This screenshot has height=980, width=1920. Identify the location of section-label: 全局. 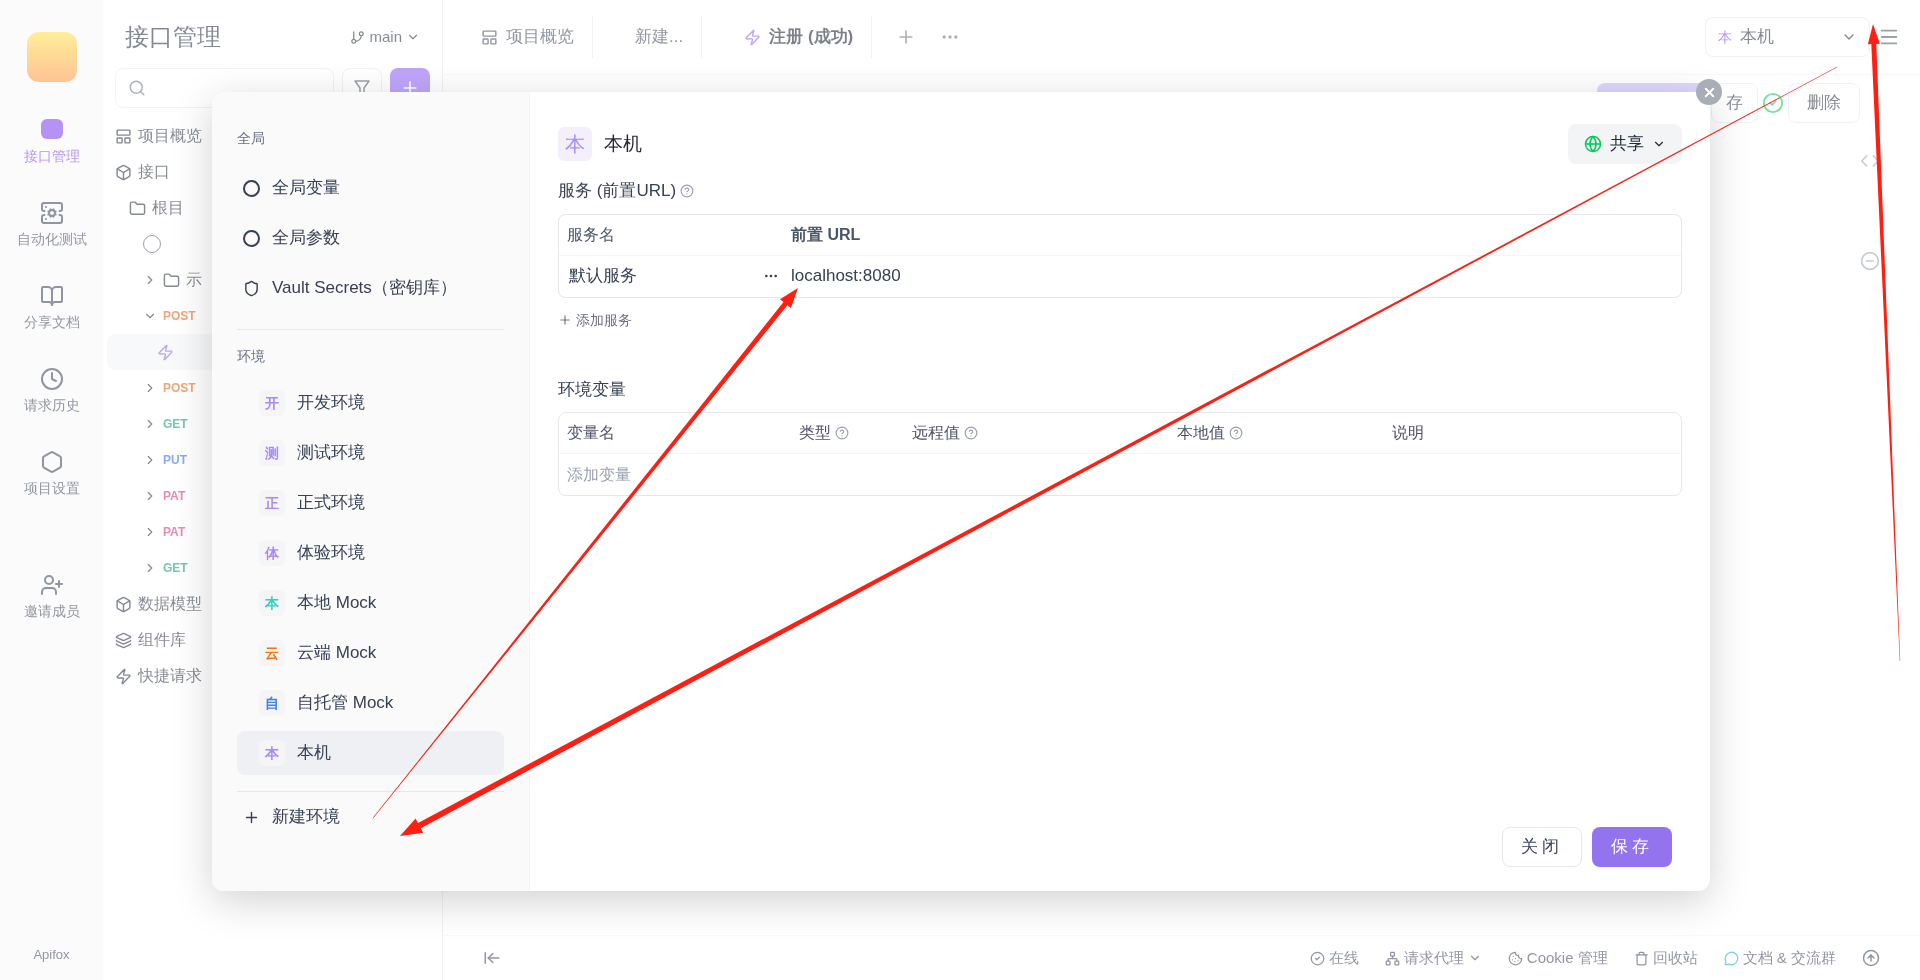
(251, 138).